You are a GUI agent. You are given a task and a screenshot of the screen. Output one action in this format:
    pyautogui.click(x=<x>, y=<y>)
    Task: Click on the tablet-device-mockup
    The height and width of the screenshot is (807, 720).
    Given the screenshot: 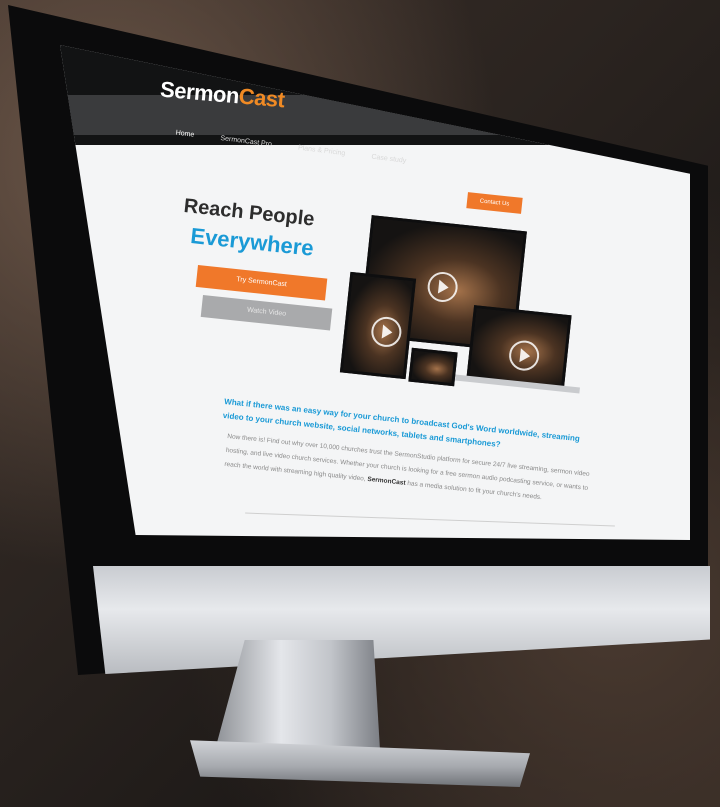 What is the action you would take?
    pyautogui.click(x=378, y=325)
    